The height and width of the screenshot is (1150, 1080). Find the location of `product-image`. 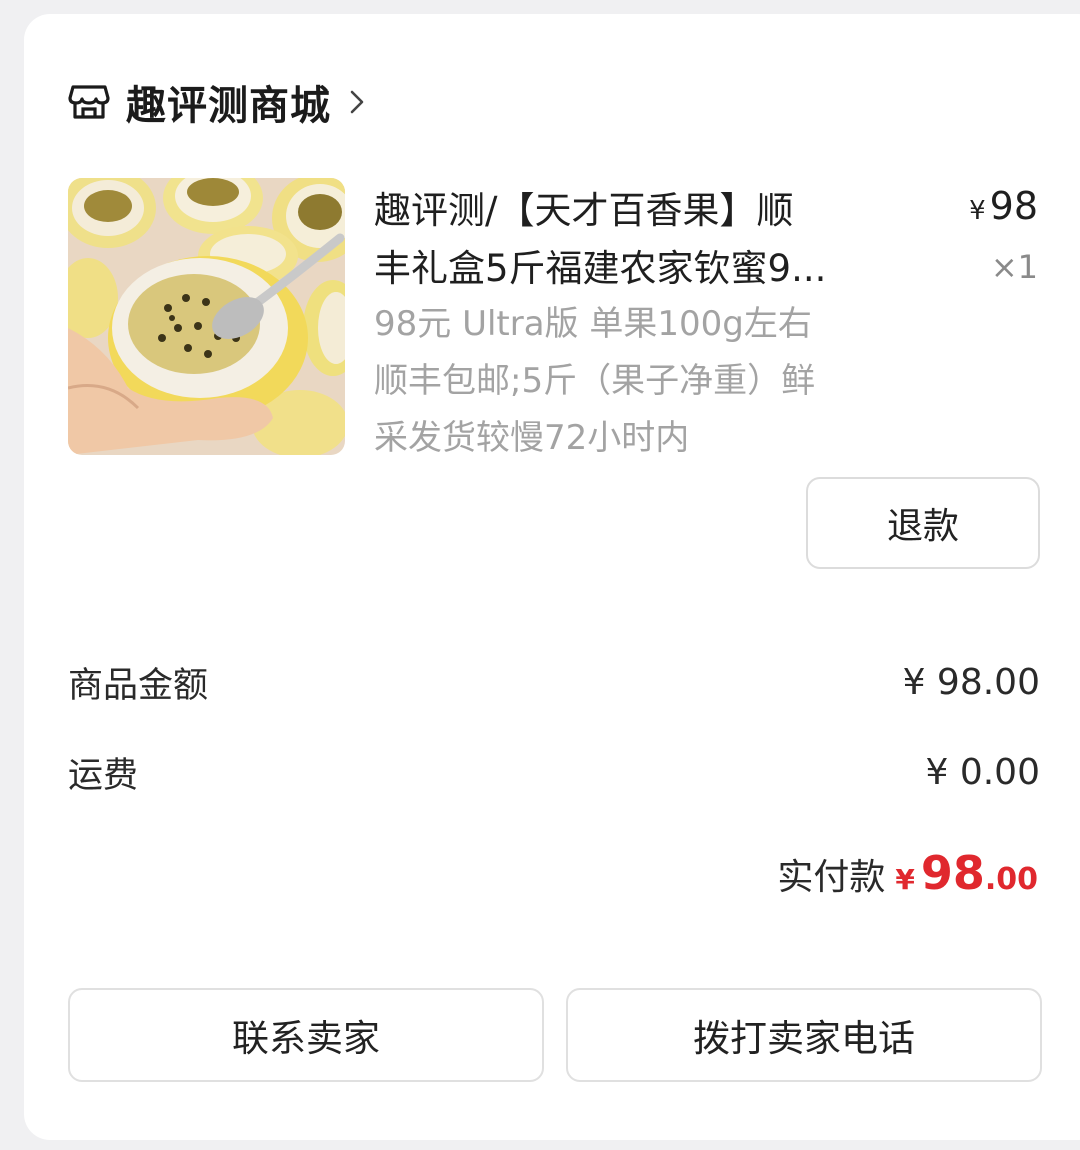

product-image is located at coordinates (206, 316).